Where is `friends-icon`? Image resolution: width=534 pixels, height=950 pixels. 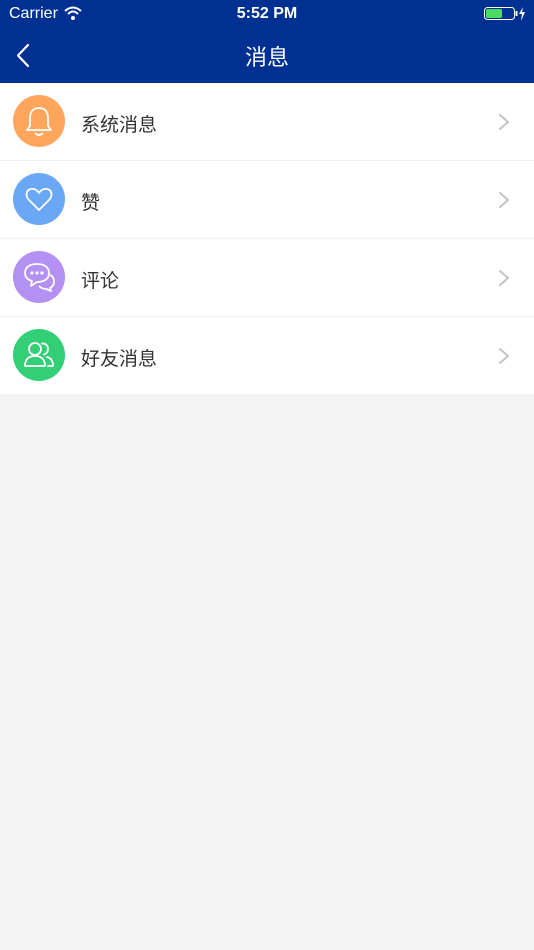 friends-icon is located at coordinates (39, 355).